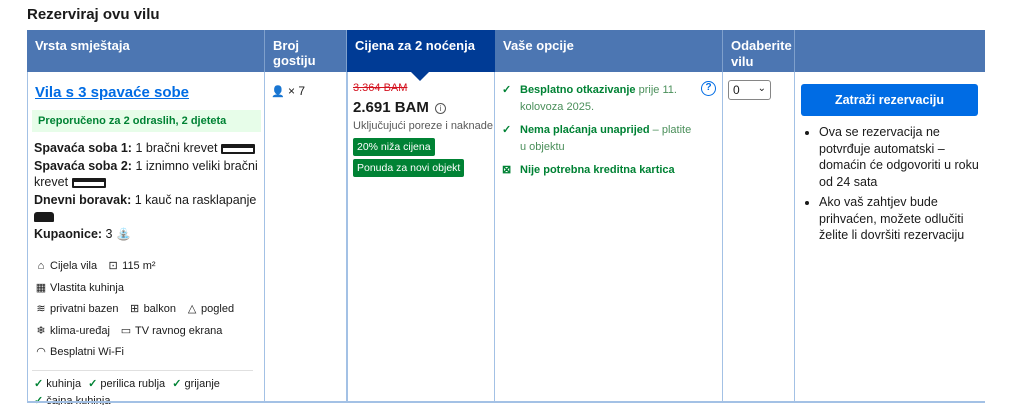  What do you see at coordinates (146, 121) in the screenshot?
I see `recommended-badge: Preporučeno za 2 odraslih, 2 djeteta` at bounding box center [146, 121].